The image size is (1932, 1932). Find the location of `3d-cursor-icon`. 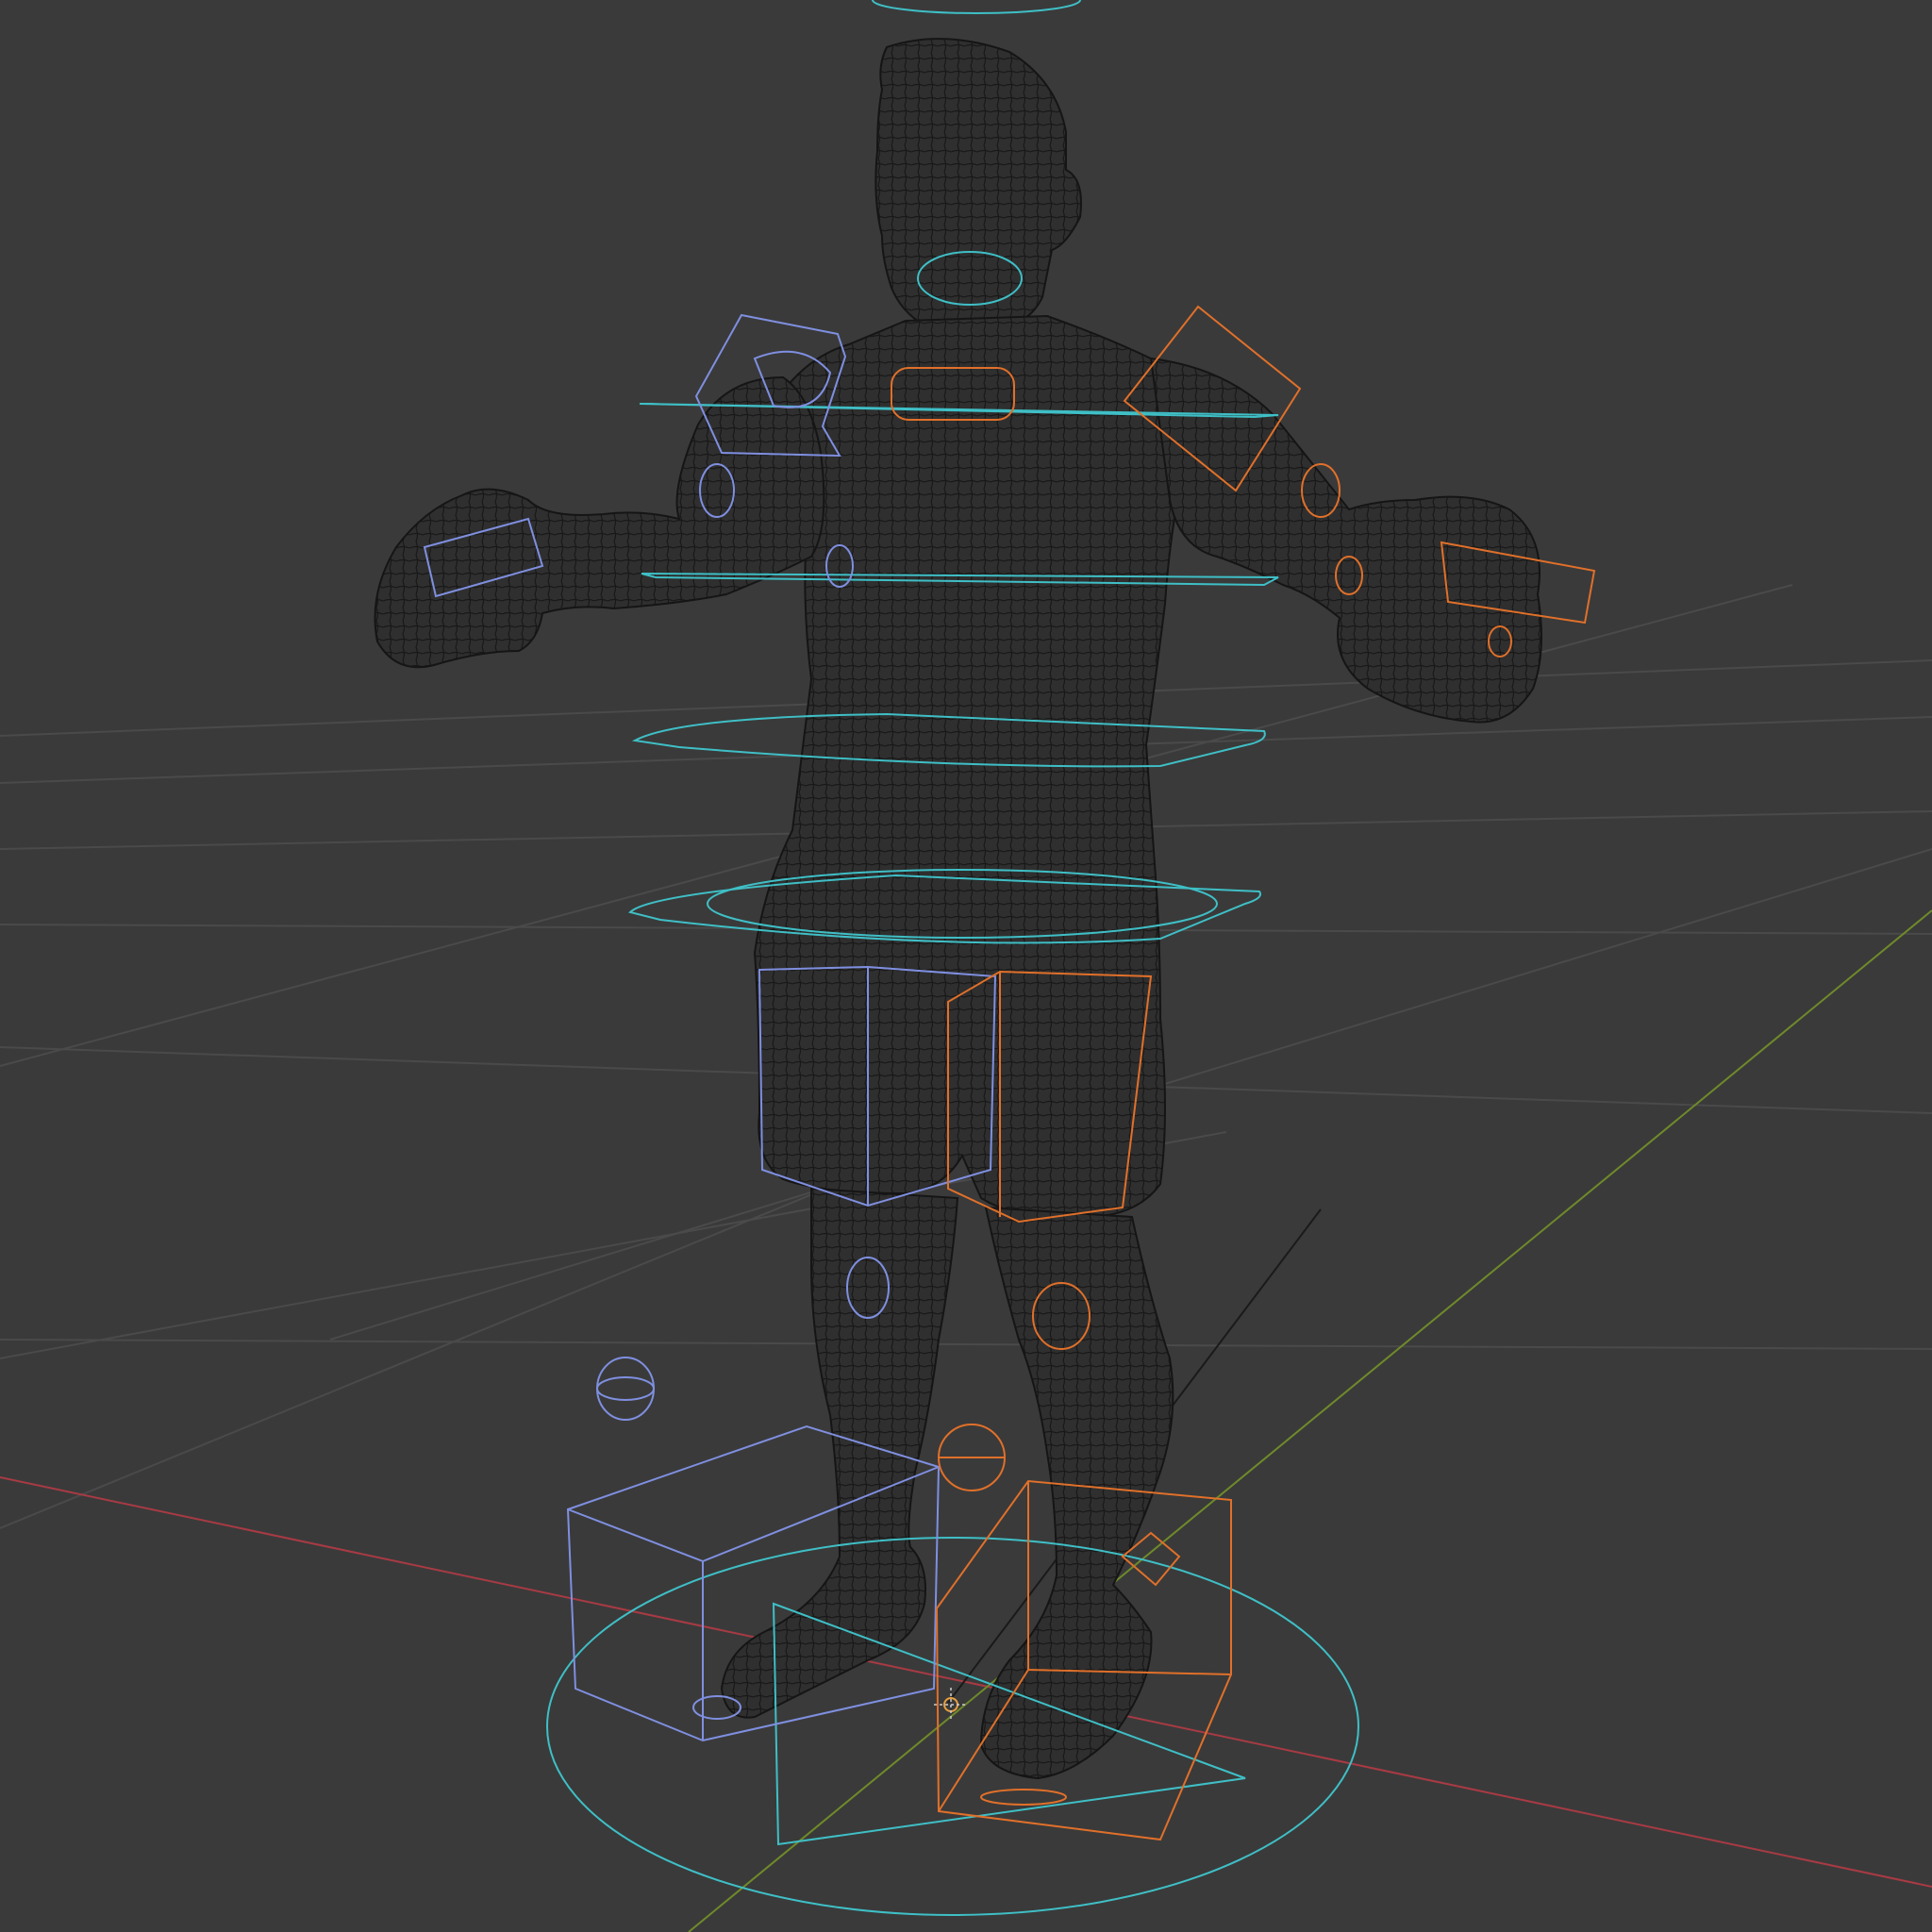

3d-cursor-icon is located at coordinates (951, 1705).